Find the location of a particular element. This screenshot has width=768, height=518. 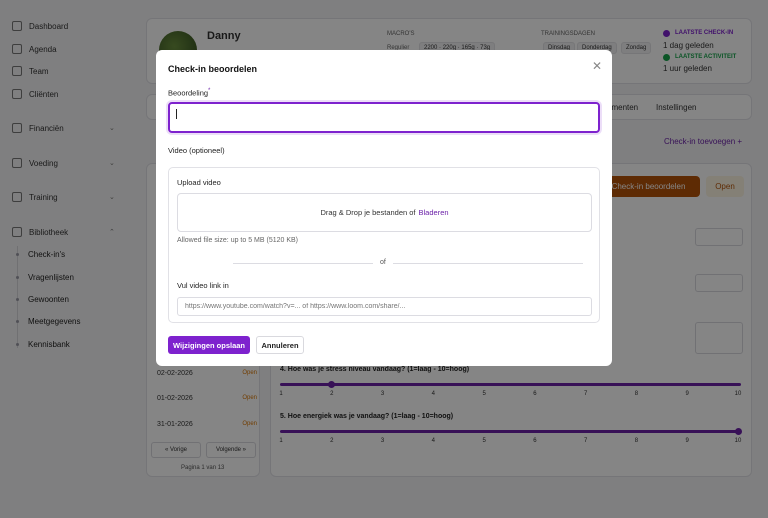

save-button: Wijzigingen opslaan is located at coordinates (209, 345).